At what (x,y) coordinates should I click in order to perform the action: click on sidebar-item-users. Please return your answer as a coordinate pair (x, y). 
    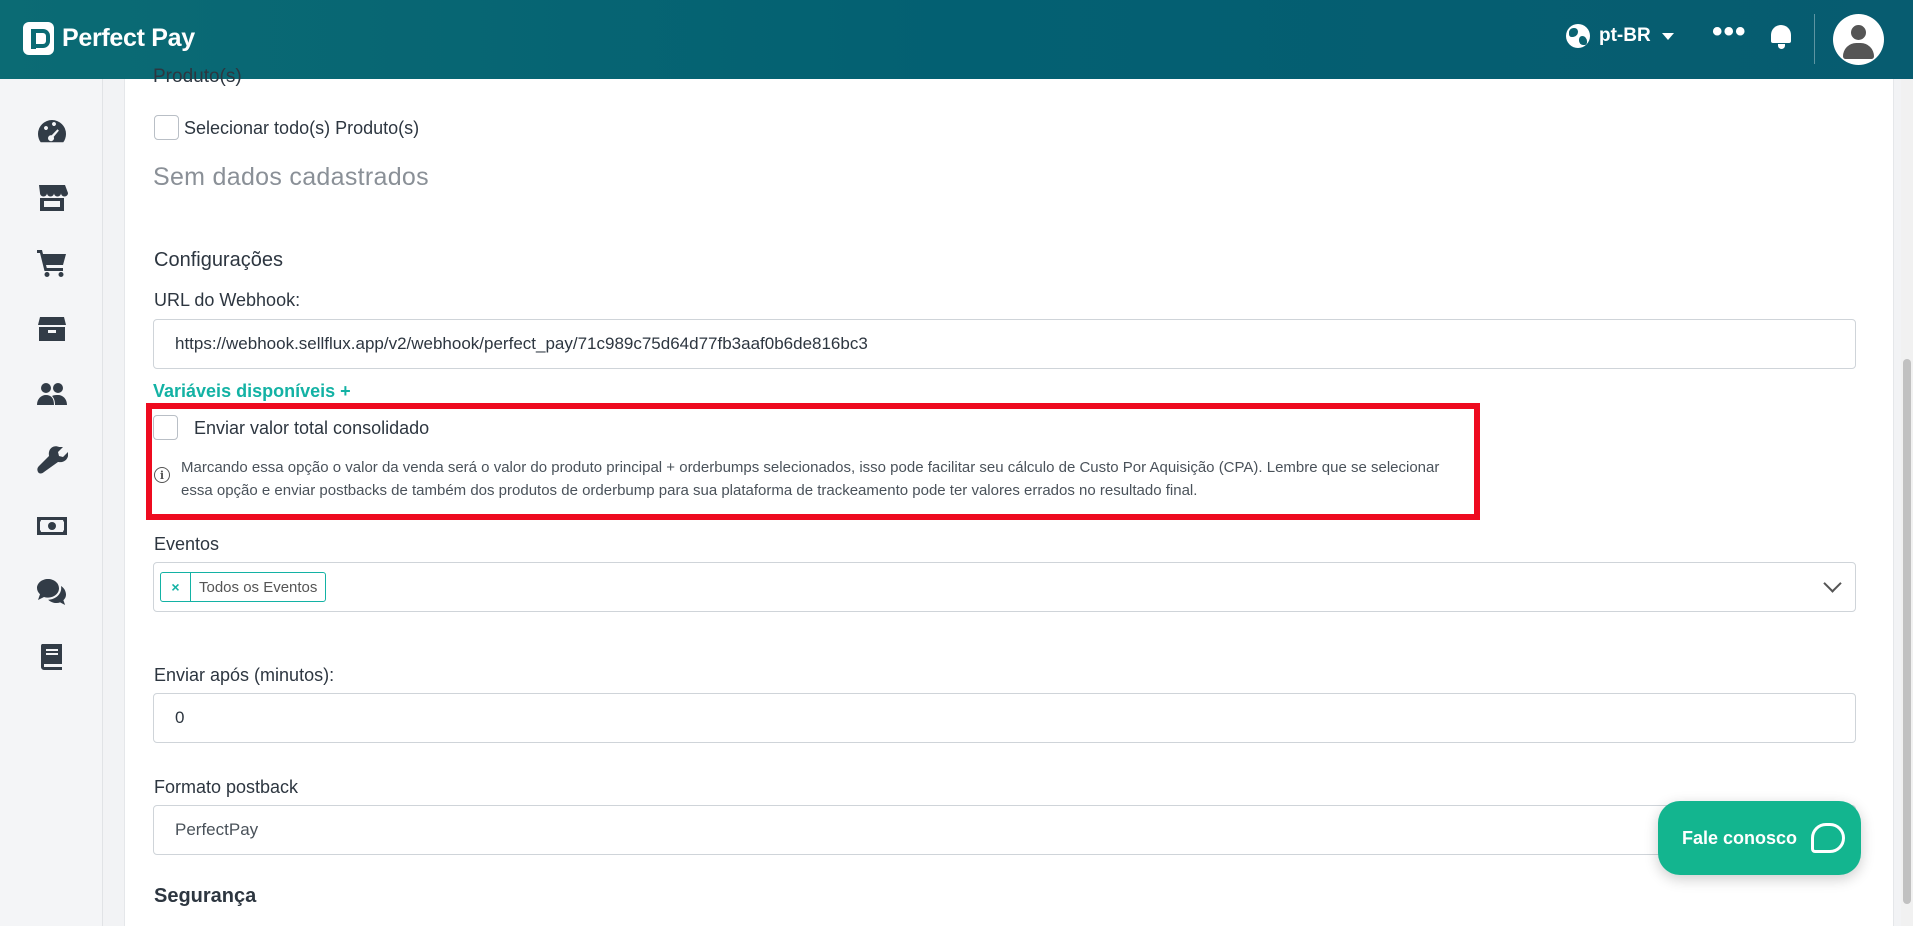
    Looking at the image, I should click on (52, 394).